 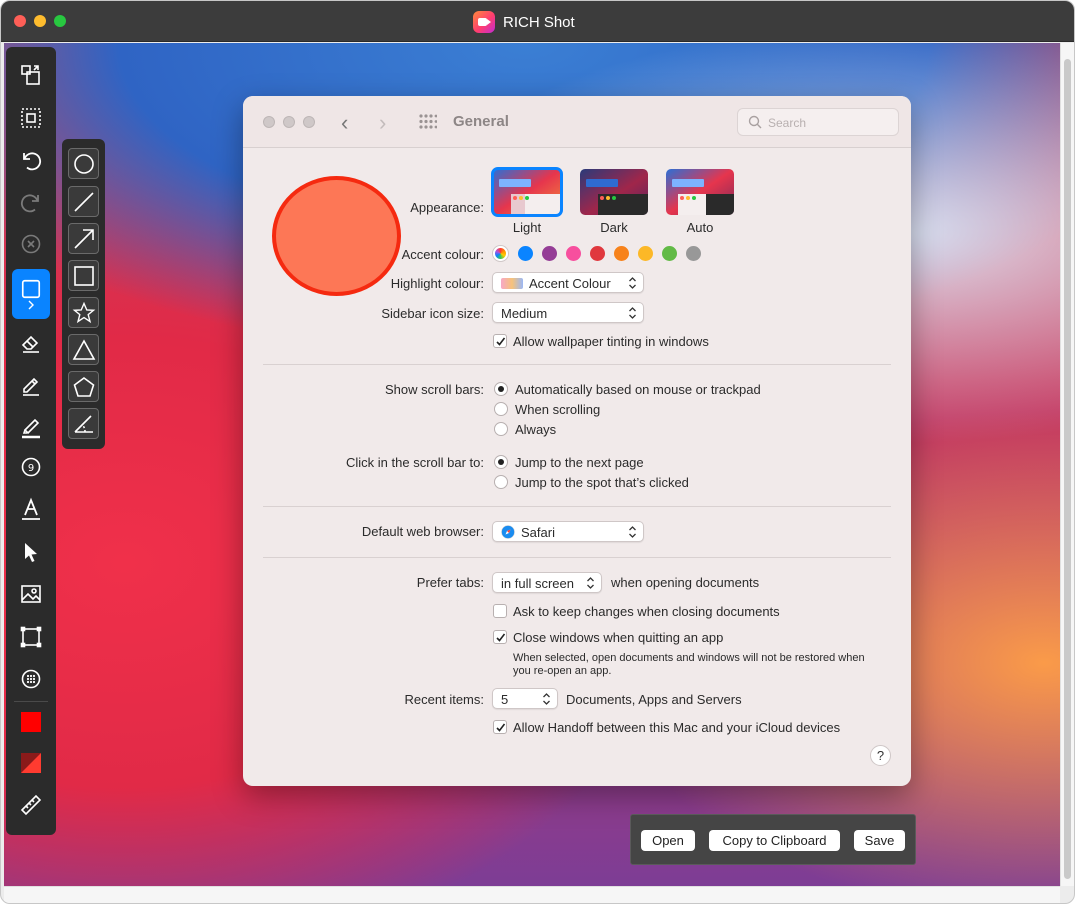 I want to click on rectangle-tool-button, so click(x=31, y=294).